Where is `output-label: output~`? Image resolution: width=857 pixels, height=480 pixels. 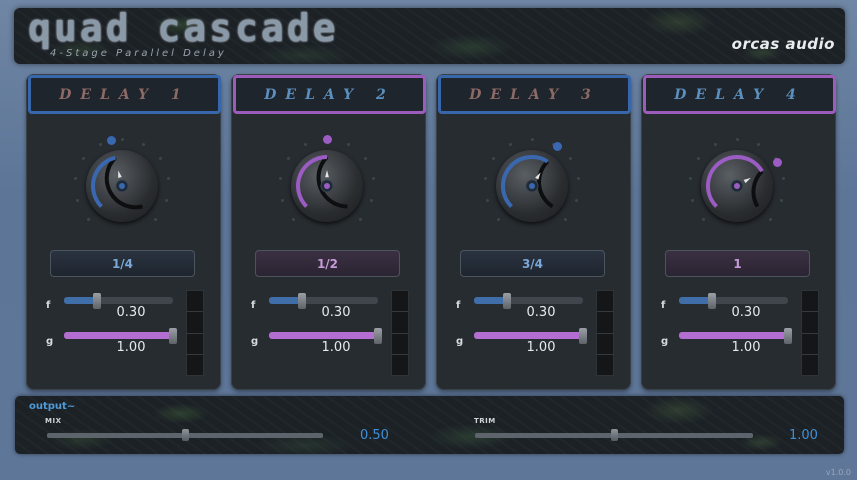
output-label: output~ is located at coordinates (52, 406).